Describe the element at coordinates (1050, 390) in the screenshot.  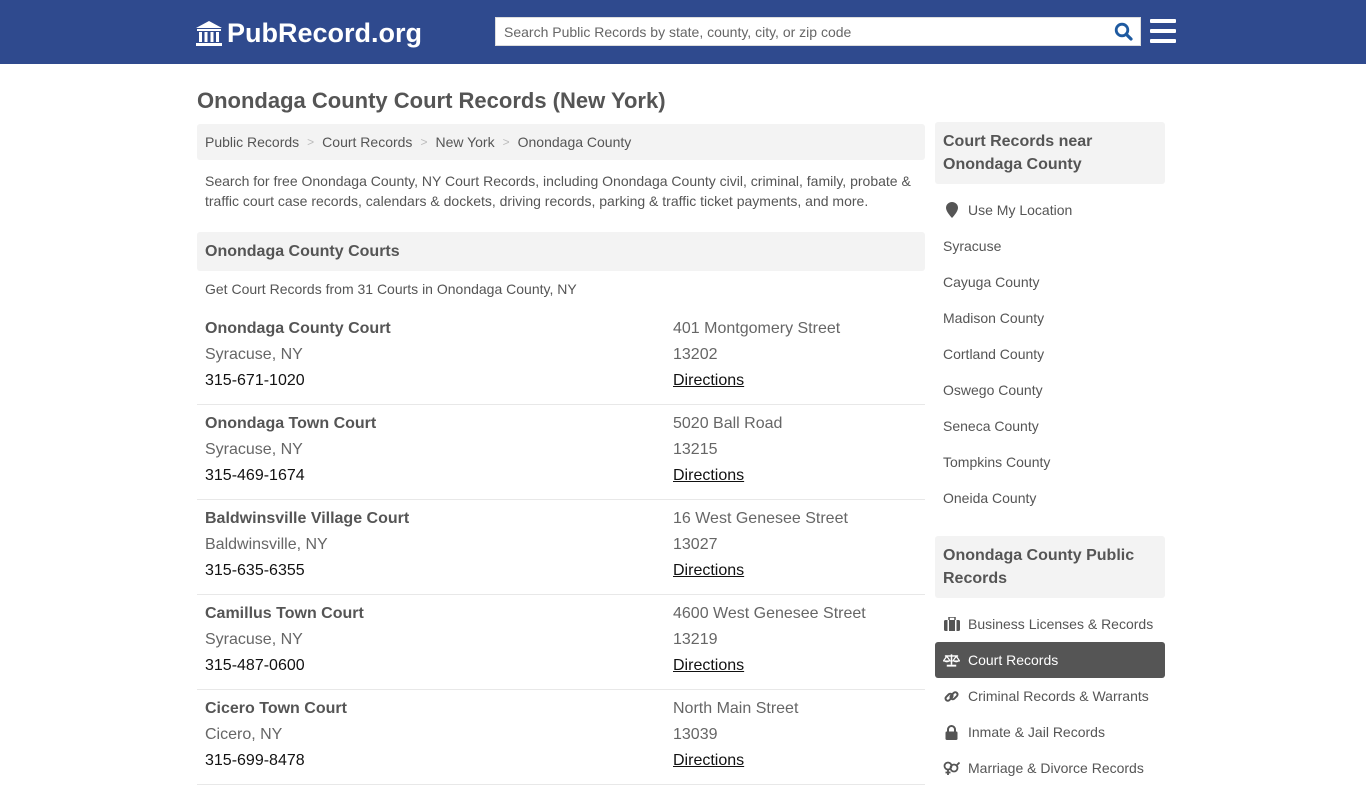
I see `nearby-link: Oswego County` at that location.